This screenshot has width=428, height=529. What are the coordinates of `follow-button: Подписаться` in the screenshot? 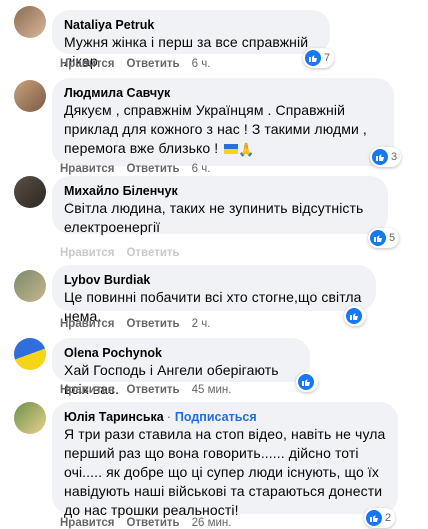 It's located at (216, 417).